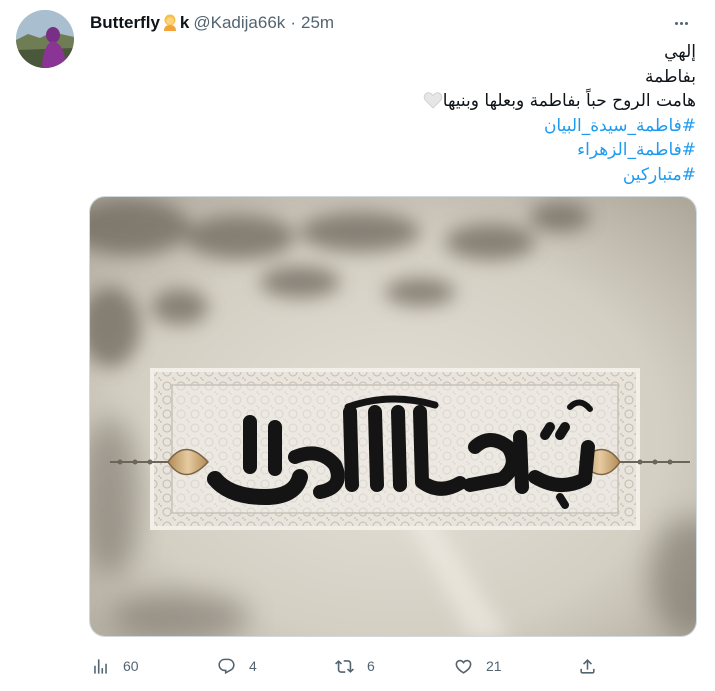  I want to click on reply-icon, so click(226, 666).